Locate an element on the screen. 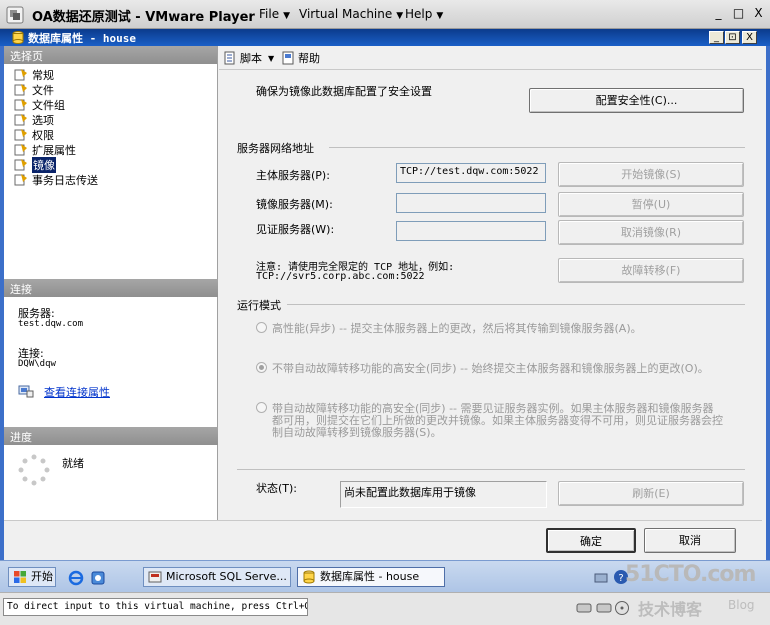 This screenshot has height=625, width=770. device-cdrom-icon is located at coordinates (622, 608).